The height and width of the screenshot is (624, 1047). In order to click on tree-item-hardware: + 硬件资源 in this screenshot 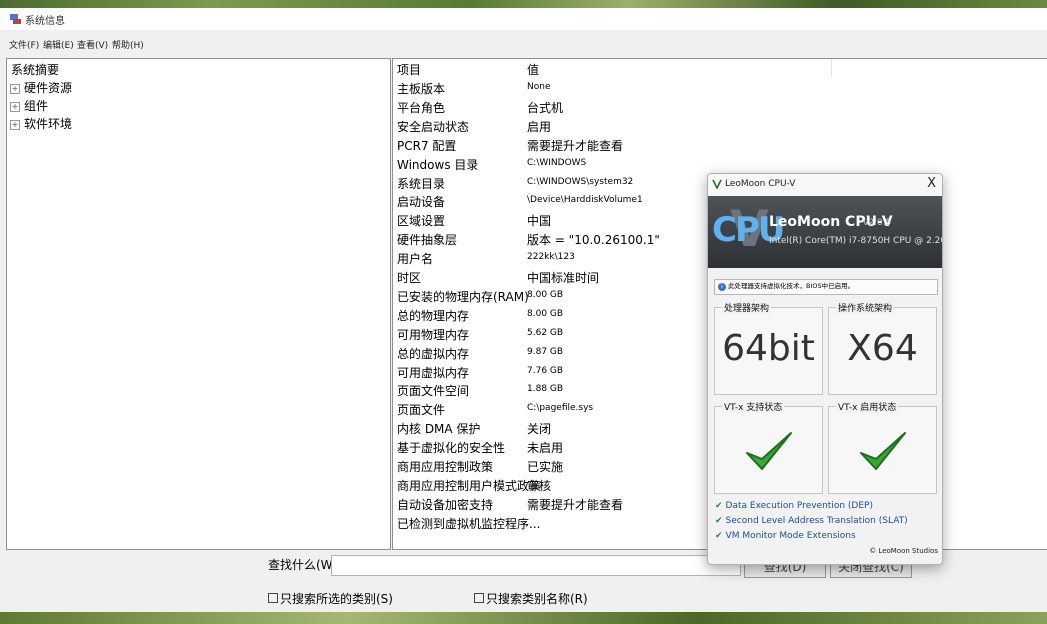, I will do `click(41, 87)`.